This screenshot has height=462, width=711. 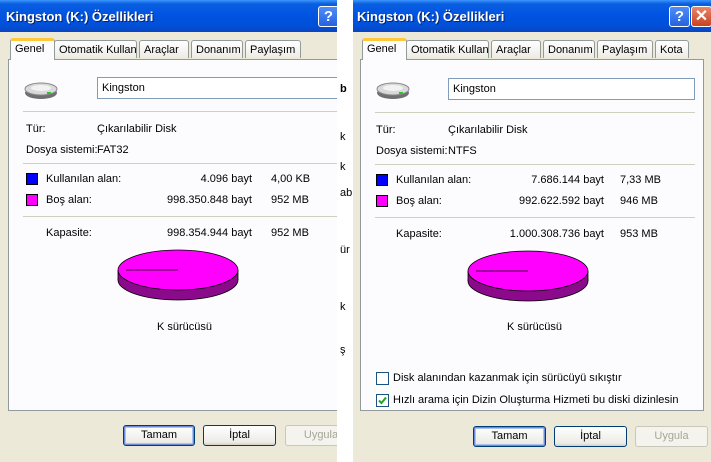 I want to click on volume-name-input-right: Kingston, so click(x=571, y=89).